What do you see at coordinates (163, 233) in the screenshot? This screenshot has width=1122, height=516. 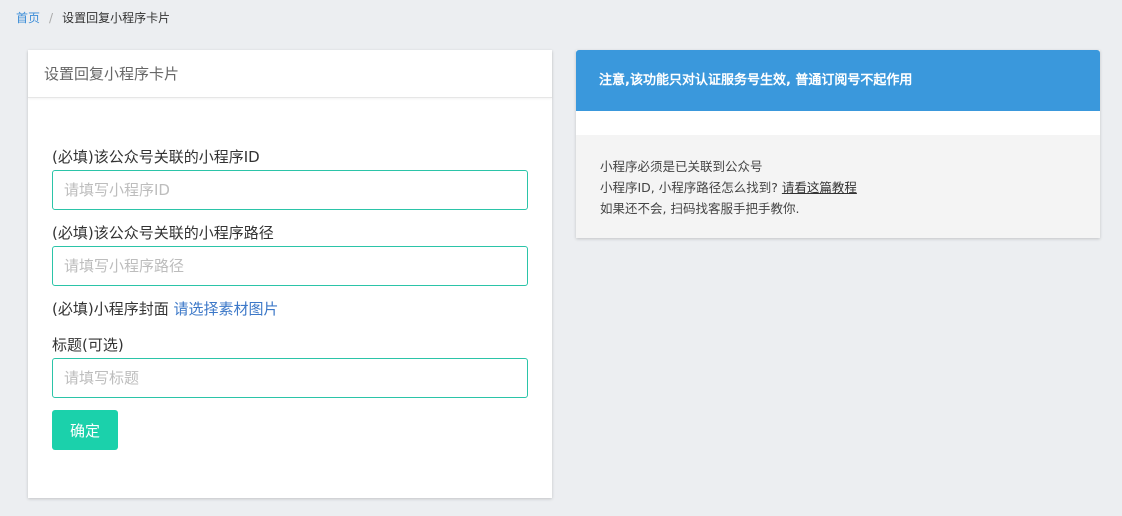 I see `path-label: (必填)该公众号关联的小程序路径` at bounding box center [163, 233].